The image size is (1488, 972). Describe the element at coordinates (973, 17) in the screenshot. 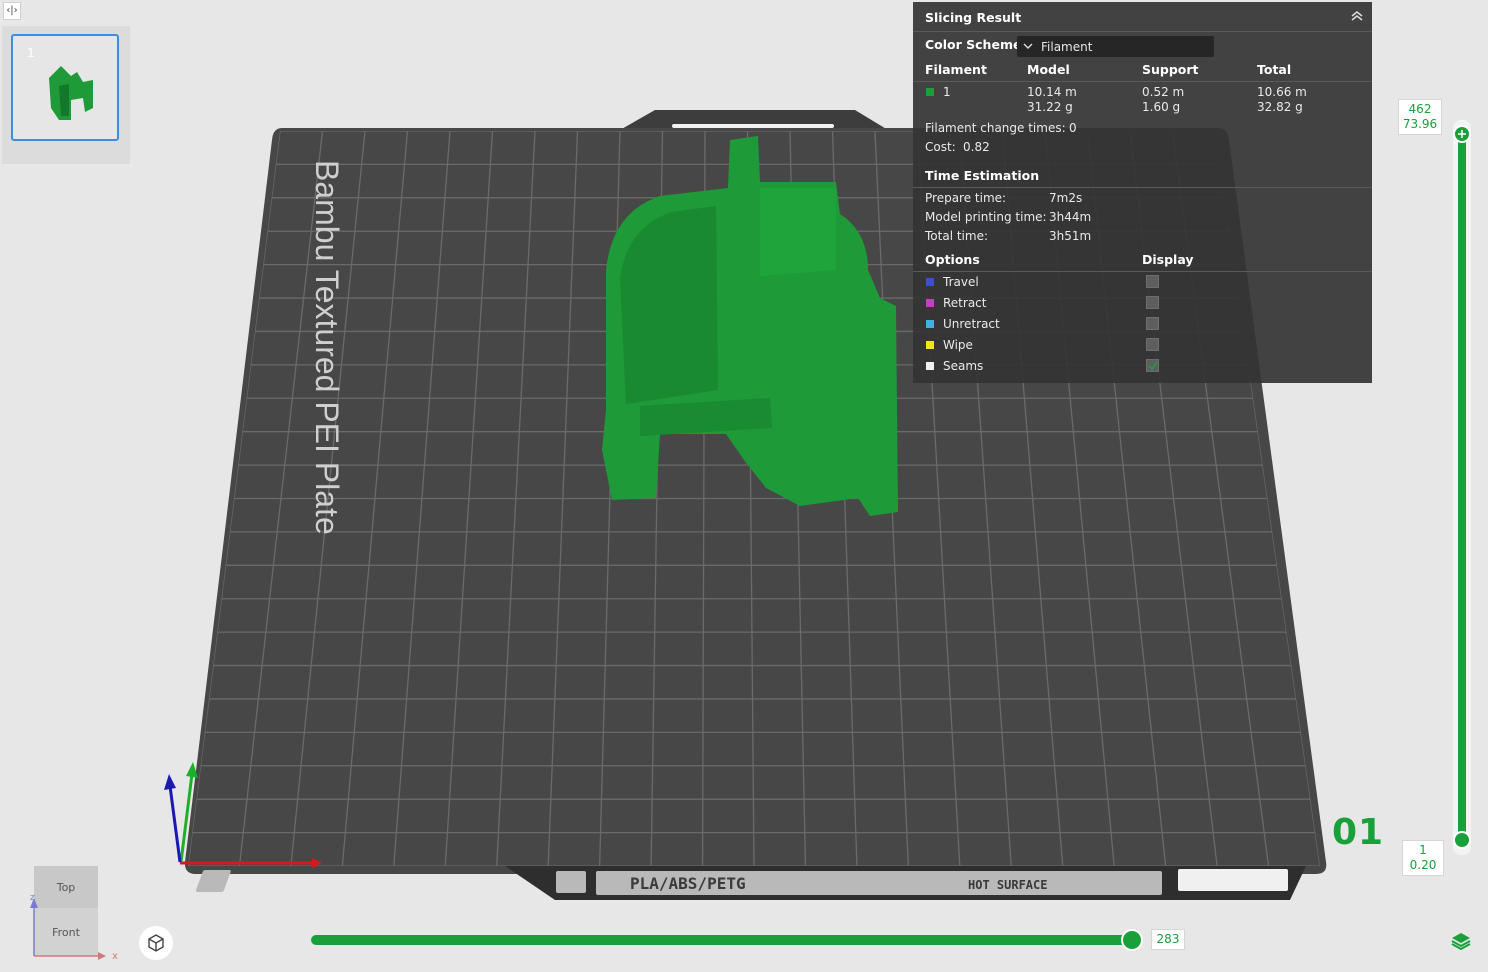

I see `panel-title: Slicing Result` at that location.